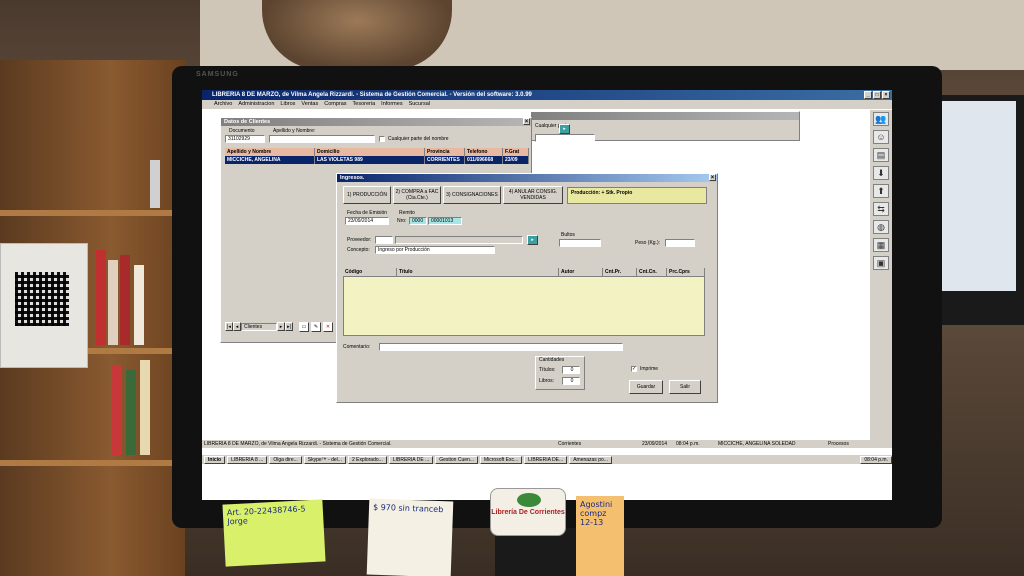 This screenshot has width=1024, height=576. What do you see at coordinates (757, 444) in the screenshot?
I see `status-user: MICCICHE, ANGELINA SOLEDAD` at bounding box center [757, 444].